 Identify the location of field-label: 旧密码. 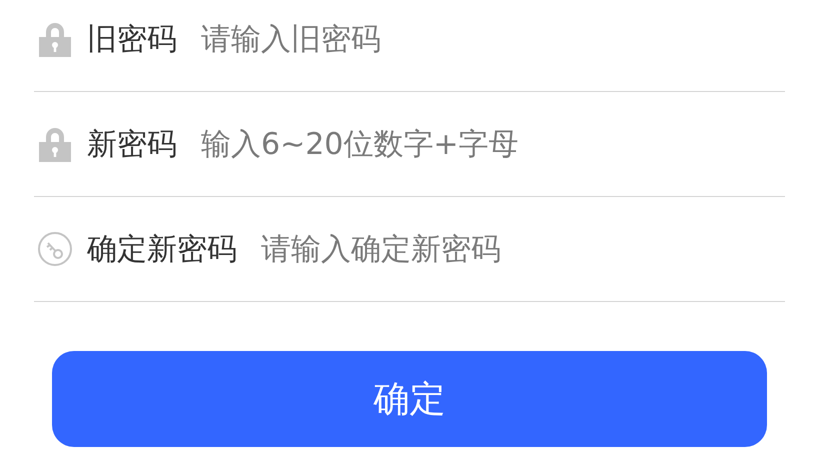
(132, 39).